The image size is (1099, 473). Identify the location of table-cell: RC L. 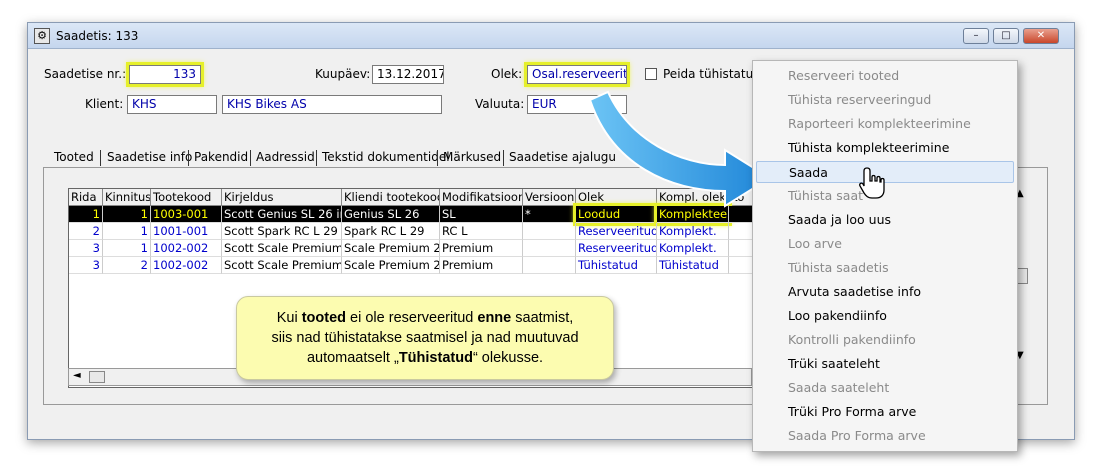
(481, 231).